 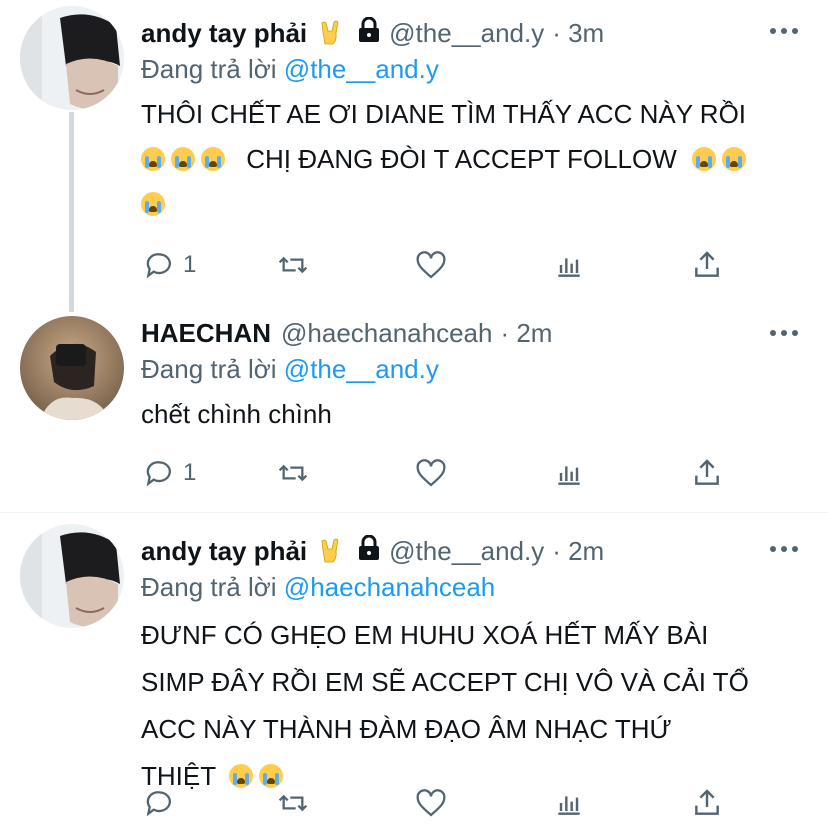 What do you see at coordinates (425, 635) in the screenshot?
I see `text-line: ĐƯNF CÓ GHẸO EM HUHU XOÁ HẾT MẤY BÀI` at bounding box center [425, 635].